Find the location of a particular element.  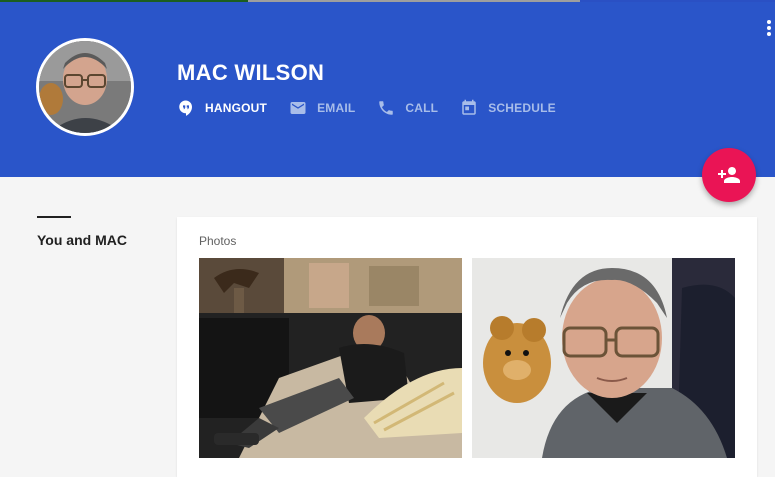

photos-title: Photos is located at coordinates (218, 241).